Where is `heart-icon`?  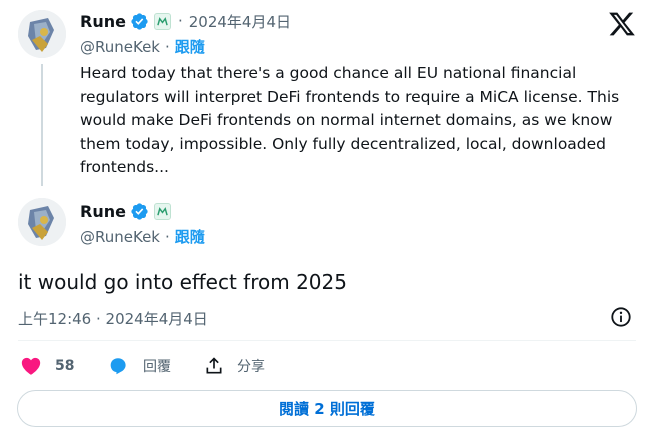 heart-icon is located at coordinates (31, 366).